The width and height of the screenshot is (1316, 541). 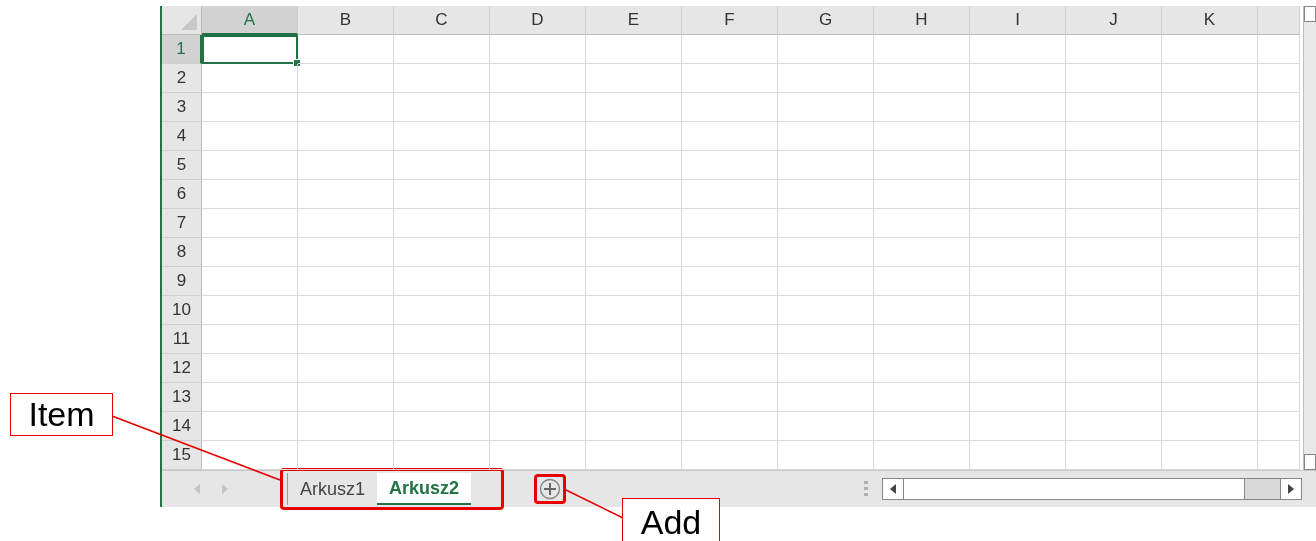 I want to click on row-header: 14, so click(x=182, y=426).